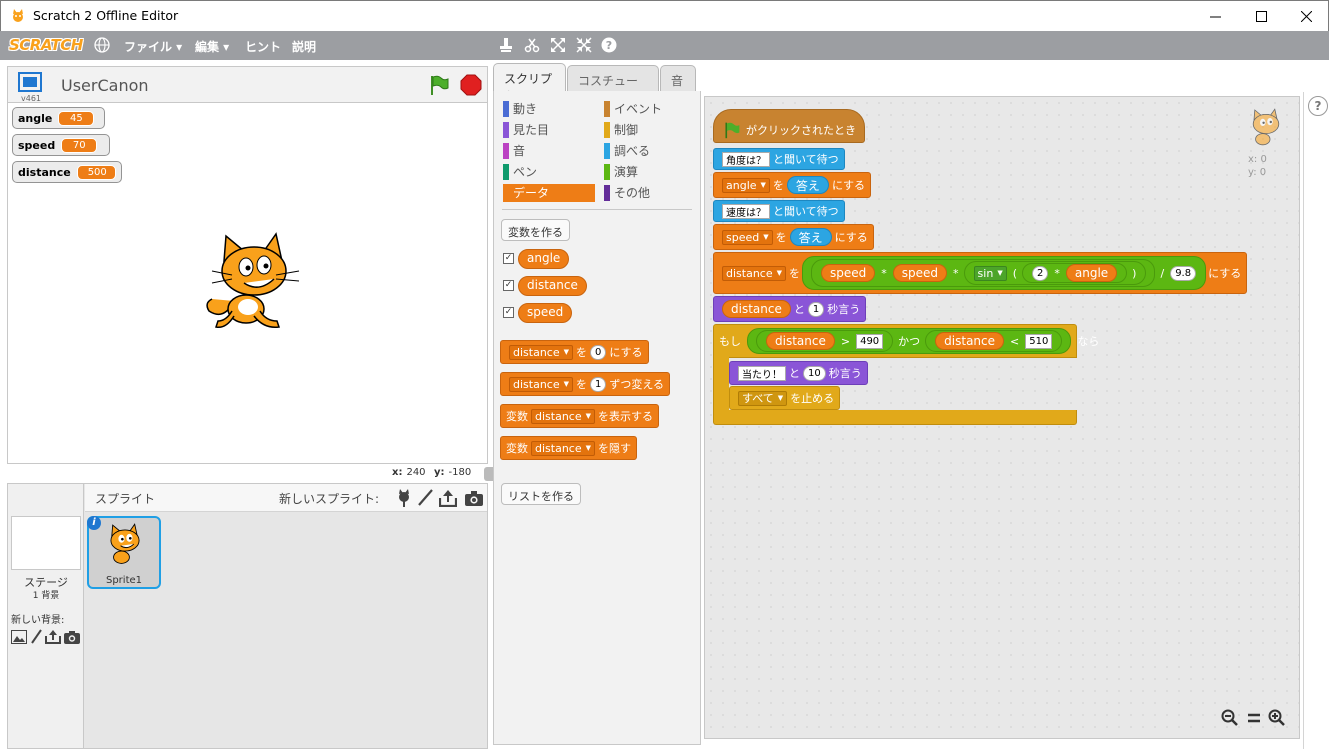 This screenshot has height=749, width=1329. I want to click on question-input: 速度は？, so click(746, 211).